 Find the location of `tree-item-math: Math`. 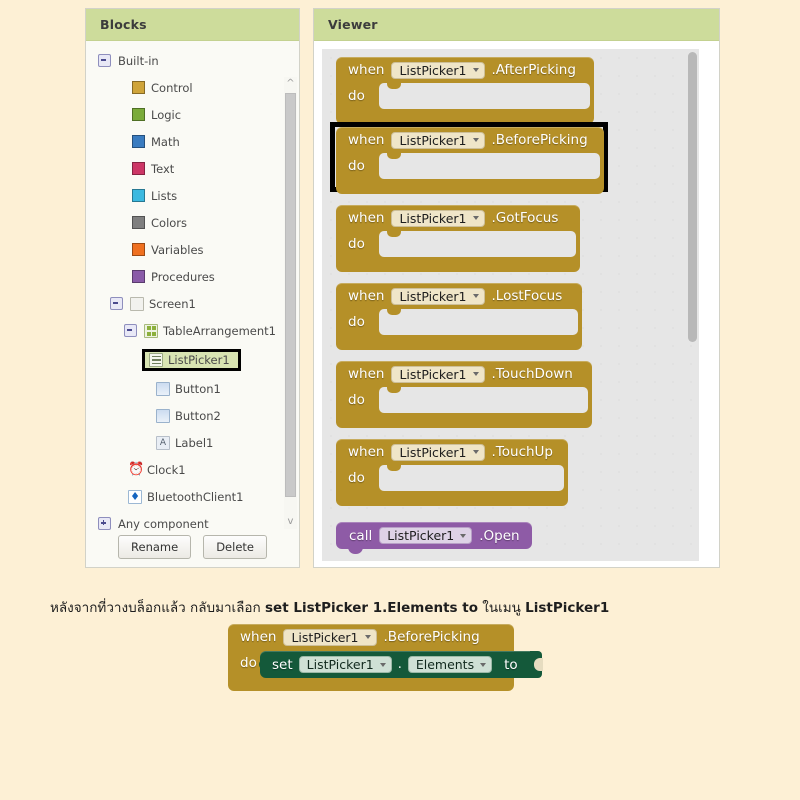

tree-item-math: Math is located at coordinates (183, 141).